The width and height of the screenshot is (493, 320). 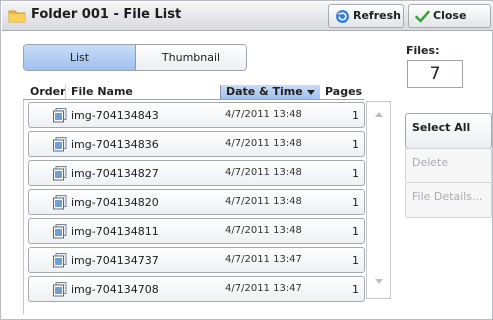 What do you see at coordinates (142, 92) in the screenshot?
I see `column-header-file-name: File Name` at bounding box center [142, 92].